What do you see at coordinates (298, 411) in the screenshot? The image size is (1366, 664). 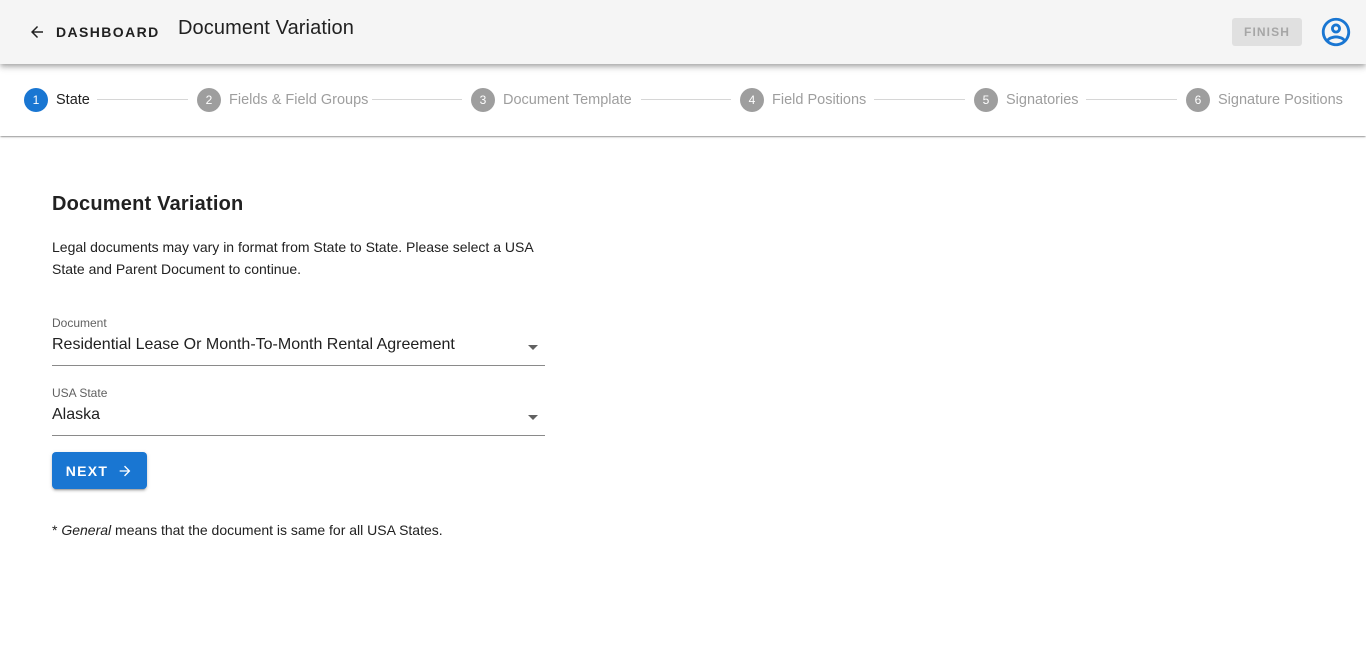 I see `usa-state-select: USA State Alaska` at bounding box center [298, 411].